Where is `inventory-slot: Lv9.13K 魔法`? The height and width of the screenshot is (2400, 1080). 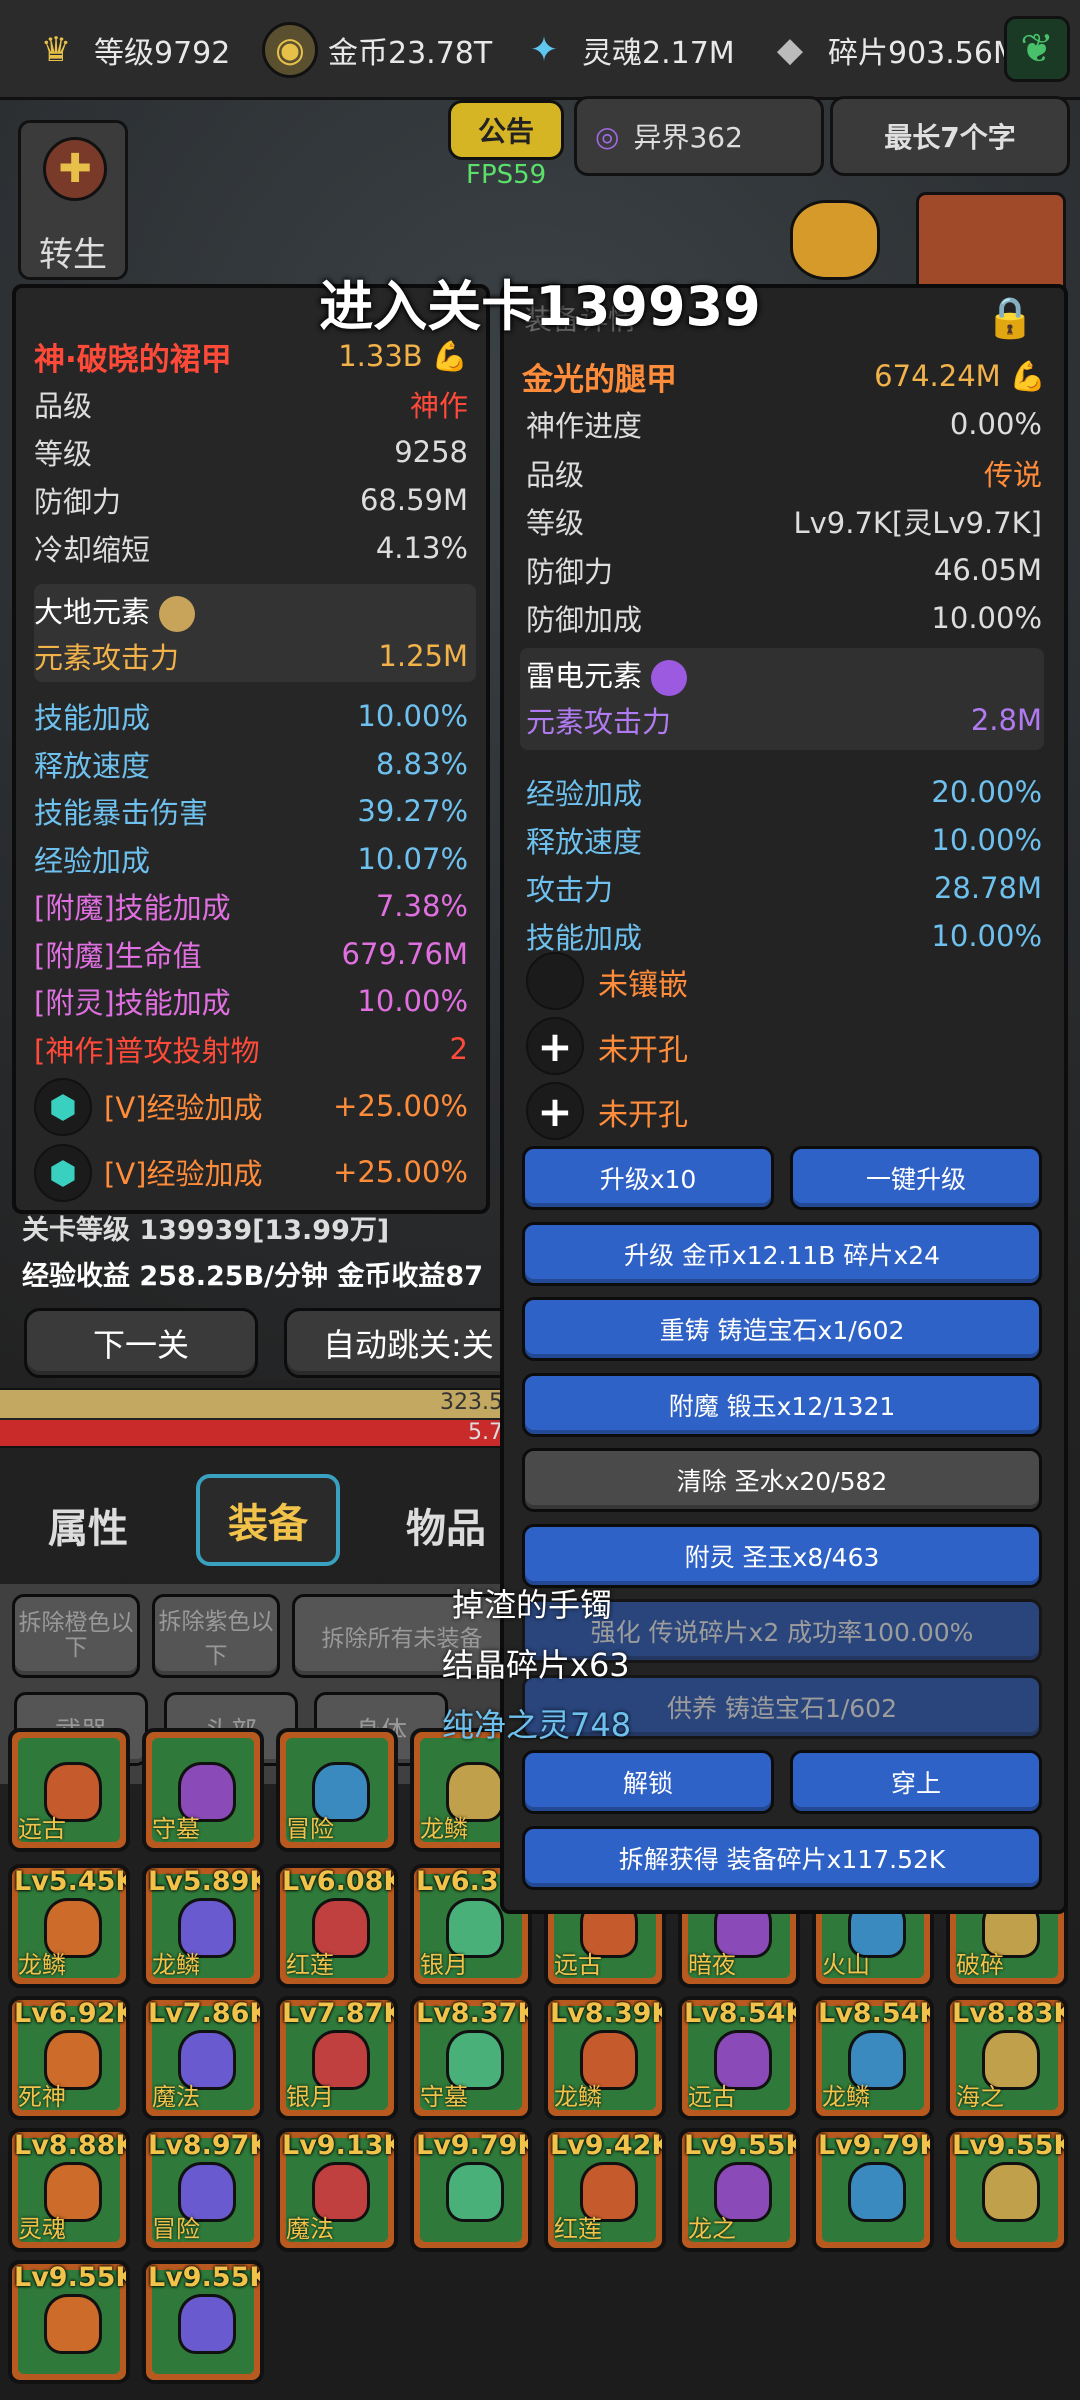 inventory-slot: Lv9.13K 魔法 is located at coordinates (337, 2190).